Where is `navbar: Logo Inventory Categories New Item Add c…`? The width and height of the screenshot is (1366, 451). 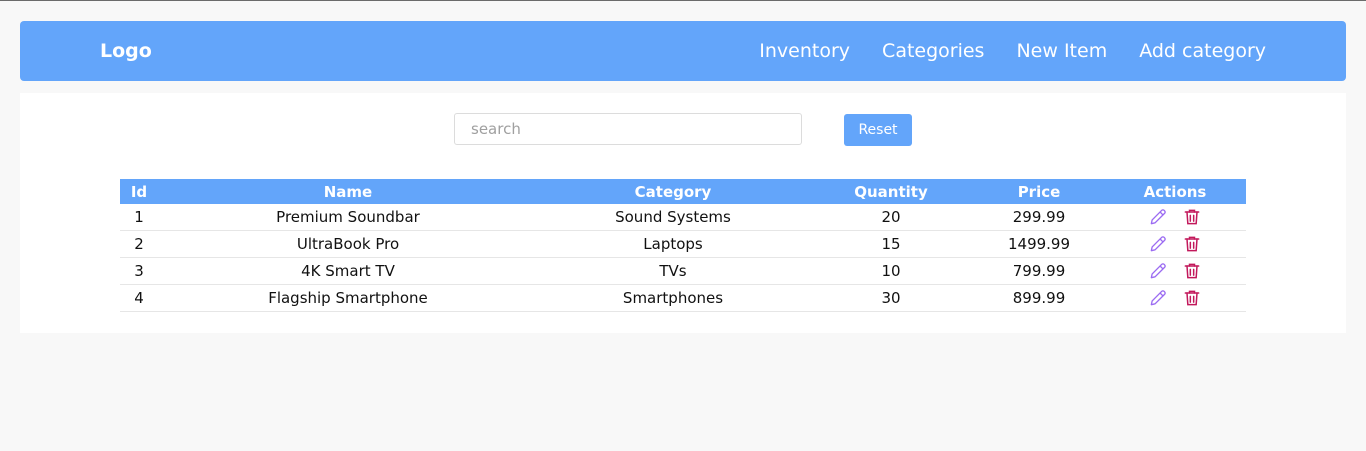 navbar: Logo Inventory Categories New Item Add c… is located at coordinates (683, 51).